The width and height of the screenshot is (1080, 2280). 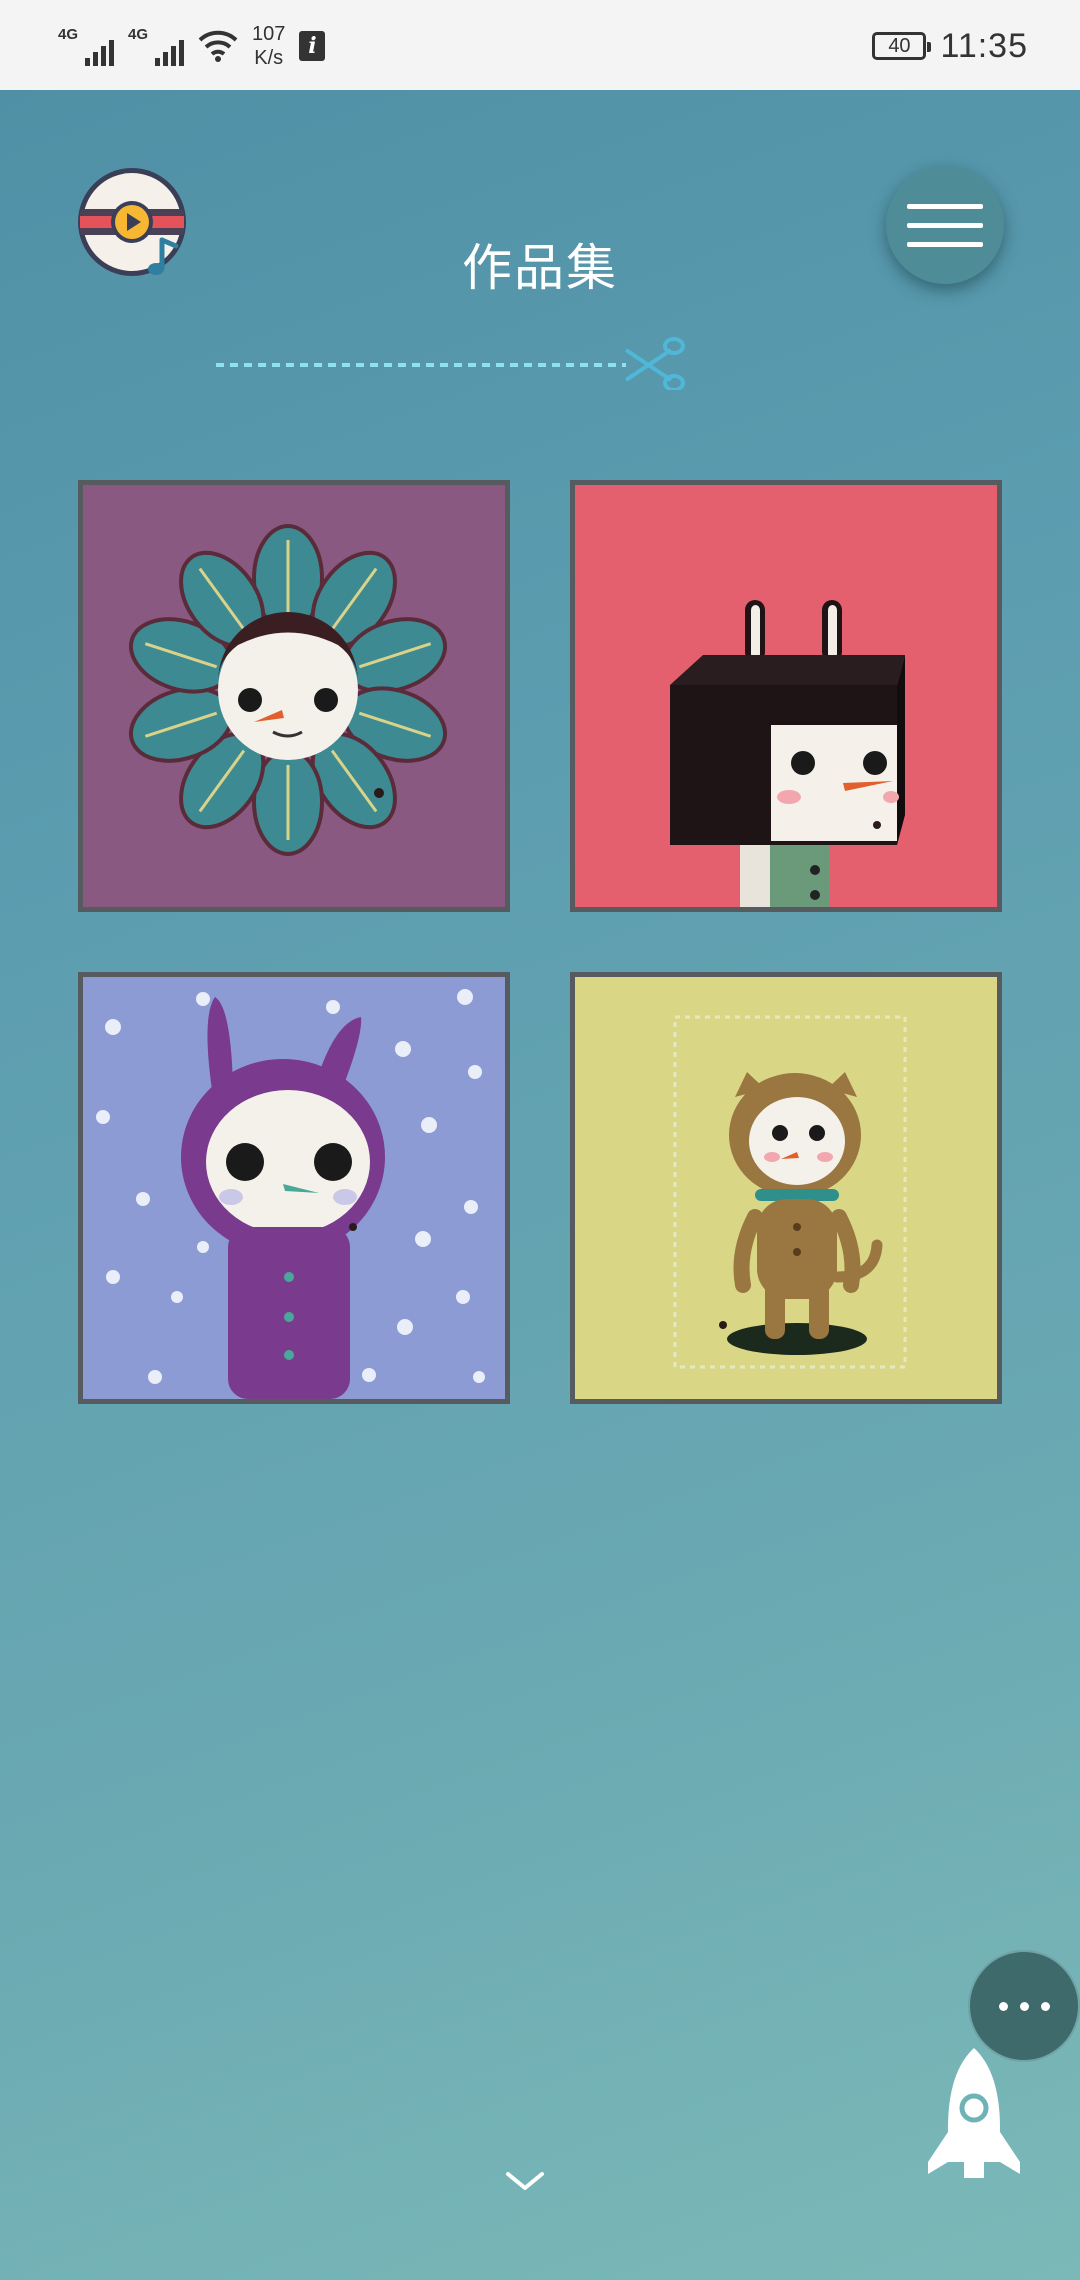 I want to click on info-icon: i, so click(x=312, y=46).